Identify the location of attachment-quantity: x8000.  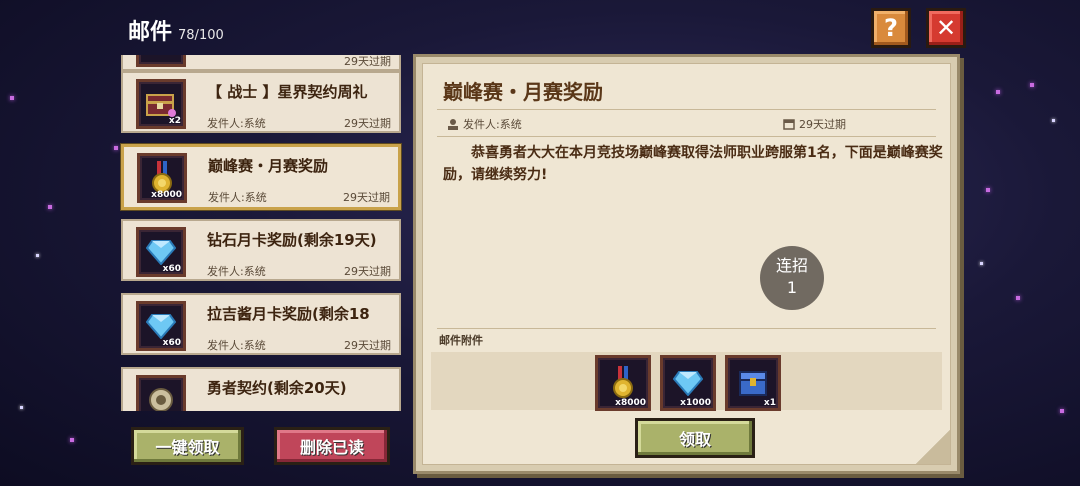
(630, 403).